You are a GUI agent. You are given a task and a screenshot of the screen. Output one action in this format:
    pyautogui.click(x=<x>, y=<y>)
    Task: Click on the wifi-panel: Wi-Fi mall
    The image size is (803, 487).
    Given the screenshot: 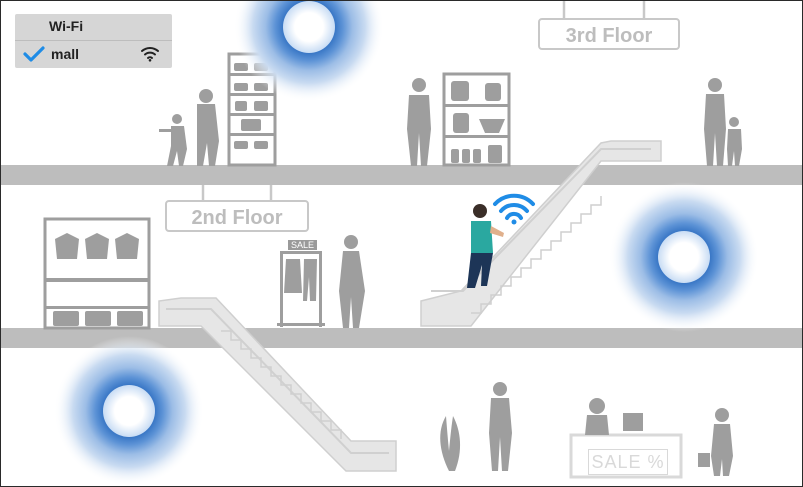 What is the action you would take?
    pyautogui.click(x=93, y=41)
    